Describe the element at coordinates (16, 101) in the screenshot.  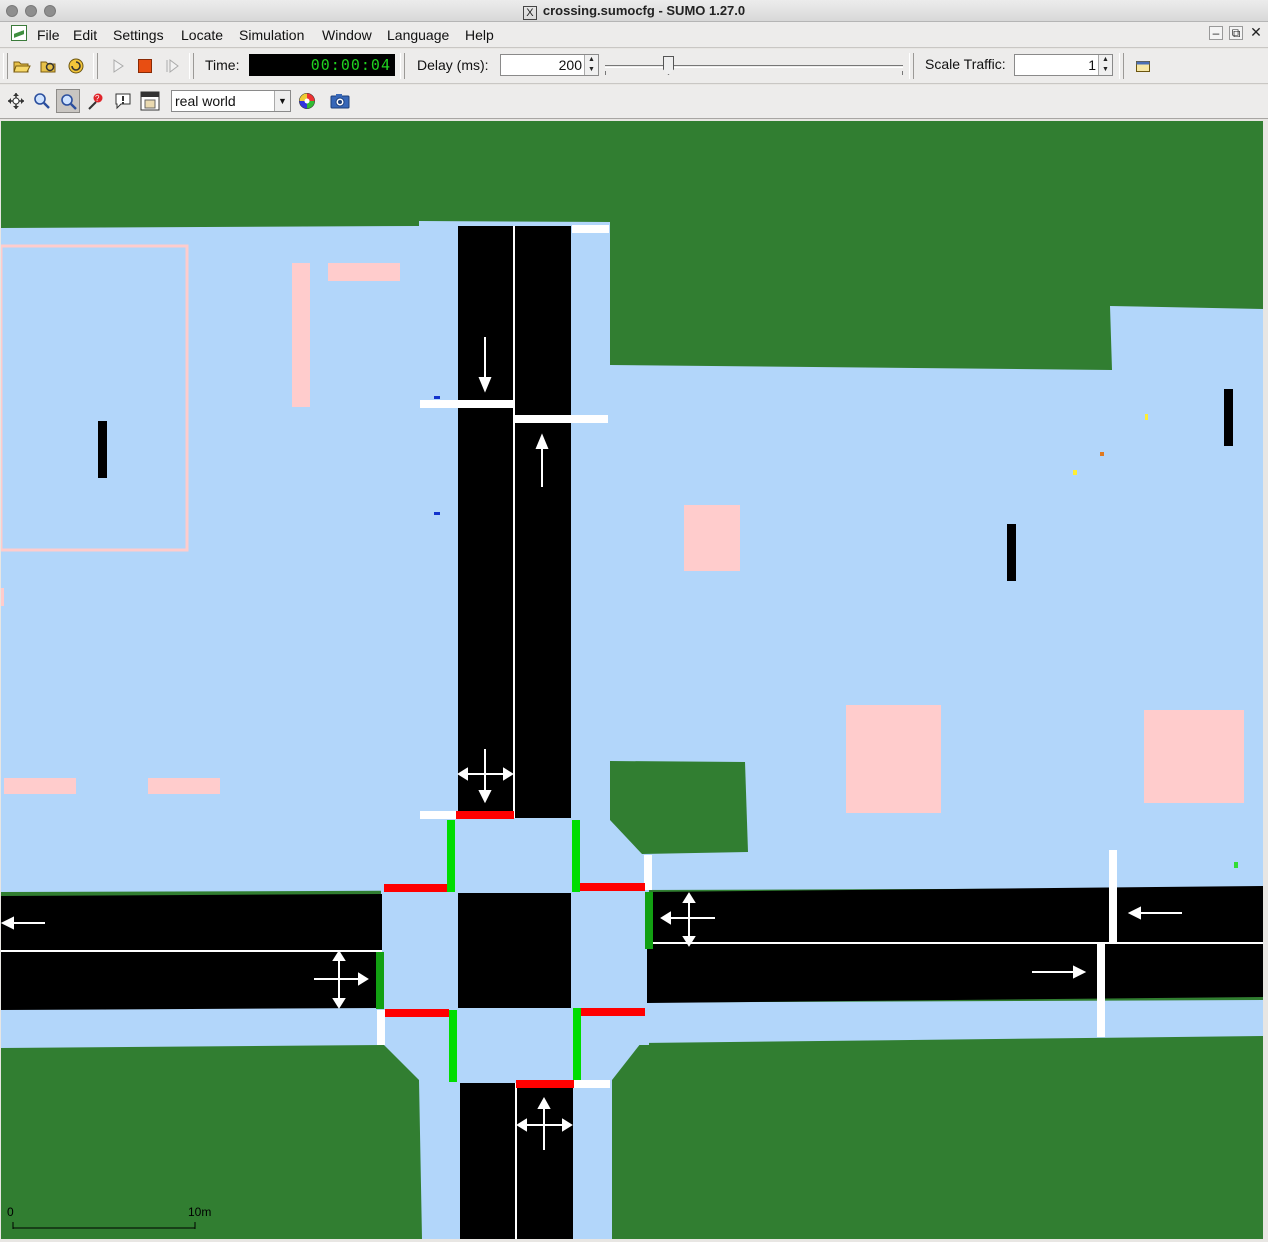
I see `recenter-icon` at that location.